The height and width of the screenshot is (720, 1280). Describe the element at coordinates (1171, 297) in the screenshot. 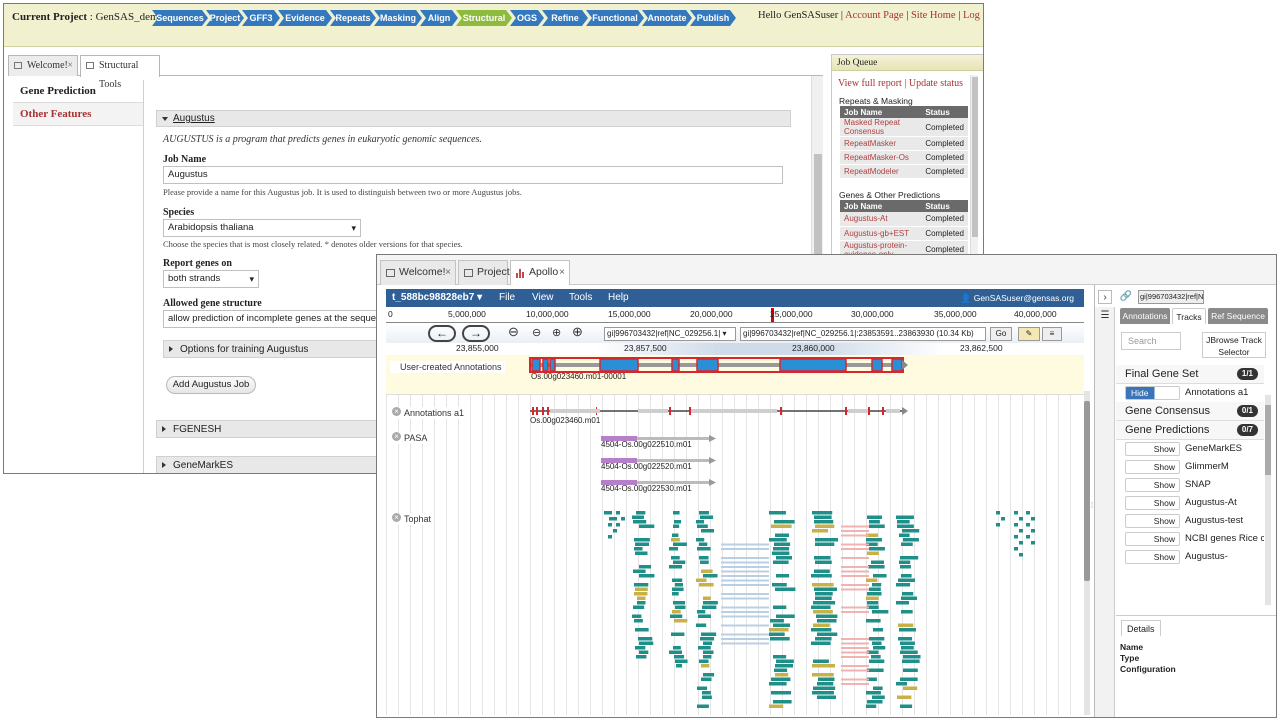

I see `sequence-box: gi|996703432|ref|NC` at that location.